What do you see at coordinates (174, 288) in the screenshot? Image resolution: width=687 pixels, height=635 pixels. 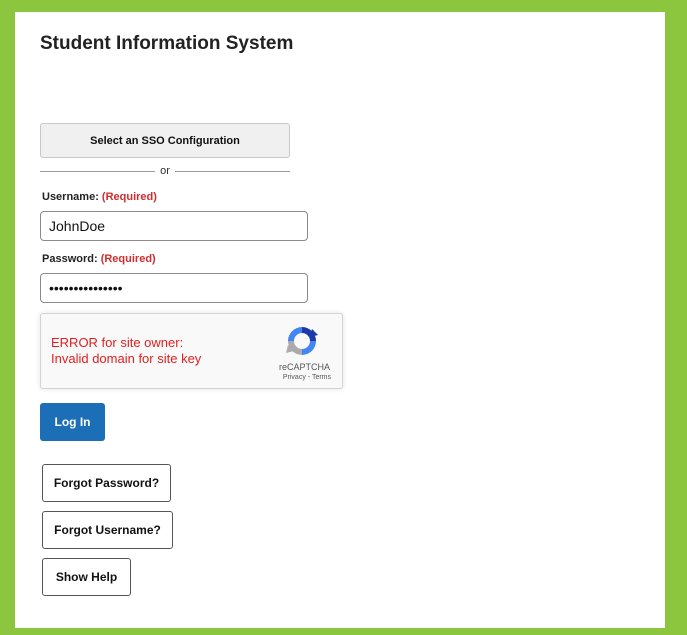 I see `password-input` at bounding box center [174, 288].